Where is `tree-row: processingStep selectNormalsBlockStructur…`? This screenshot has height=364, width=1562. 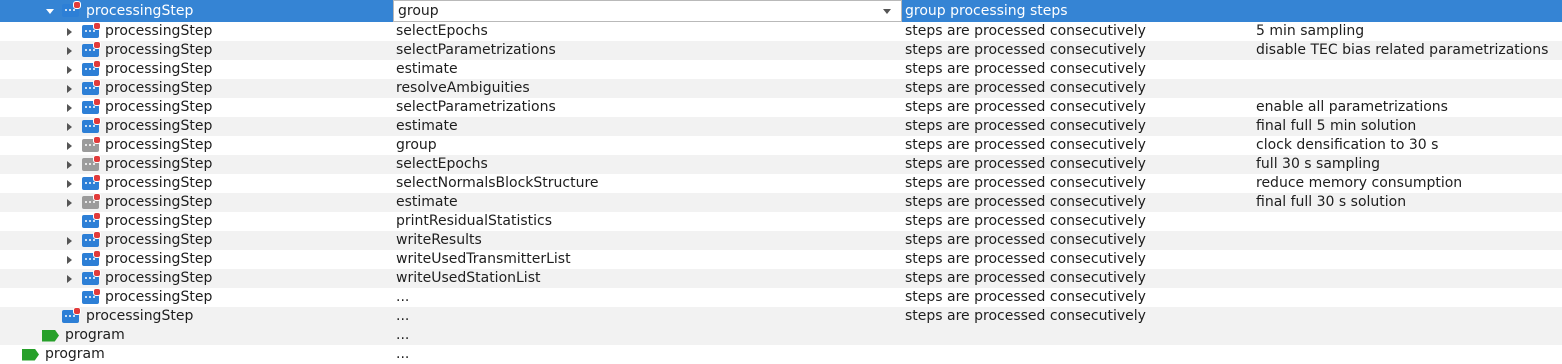 tree-row: processingStep selectNormalsBlockStructur… is located at coordinates (781, 183).